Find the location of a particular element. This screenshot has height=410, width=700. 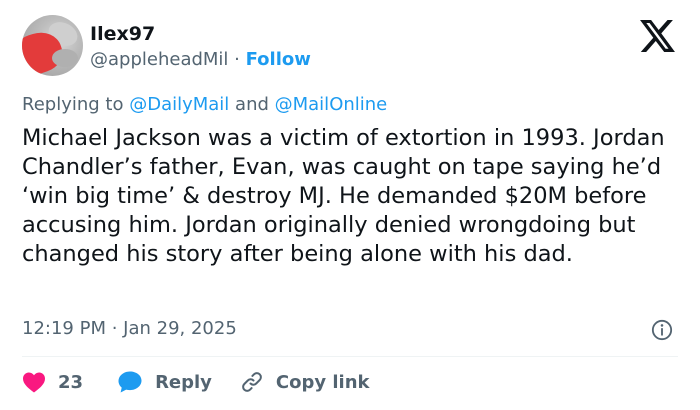

action-bar: 23 Reply Copy link is located at coordinates (196, 382).